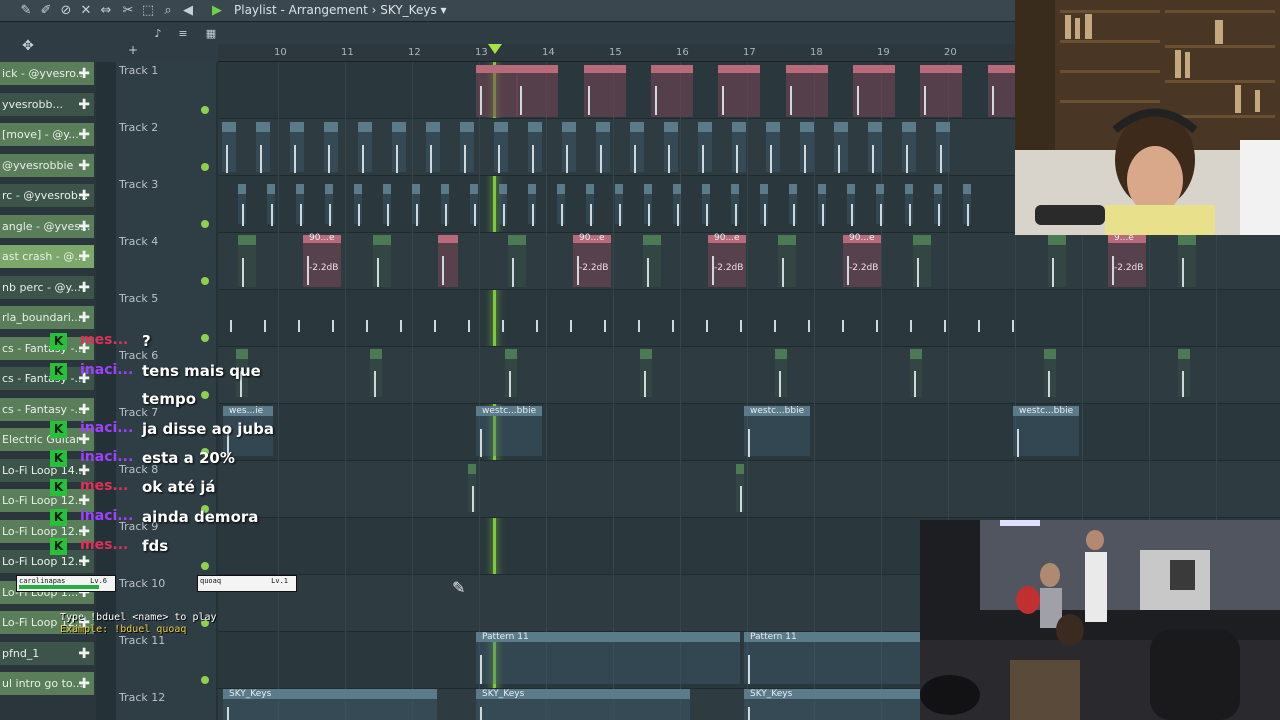 This screenshot has height=720, width=1280. Describe the element at coordinates (47, 653) in the screenshot. I see `picker-item: pfnd_1 ✚` at that location.